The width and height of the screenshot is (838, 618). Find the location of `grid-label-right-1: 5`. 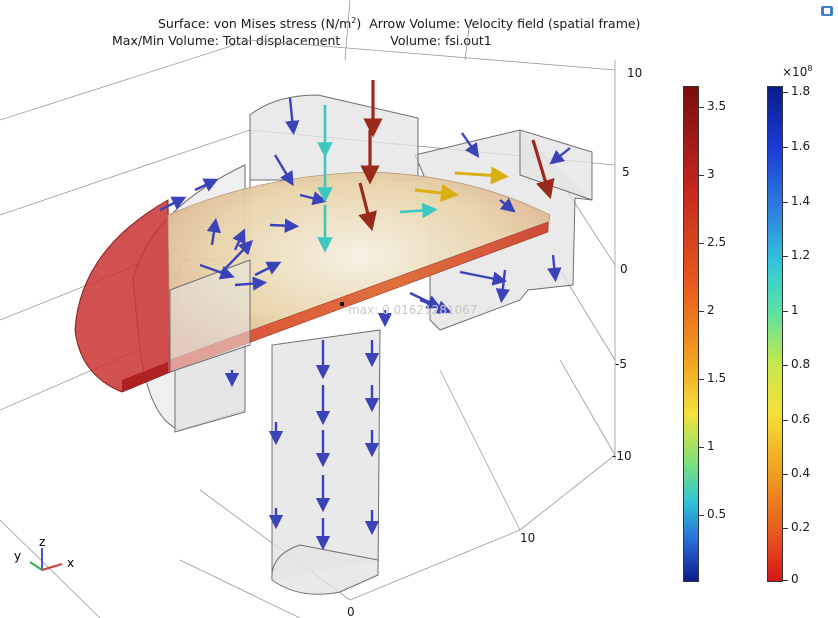

grid-label-right-1: 5 is located at coordinates (626, 172).